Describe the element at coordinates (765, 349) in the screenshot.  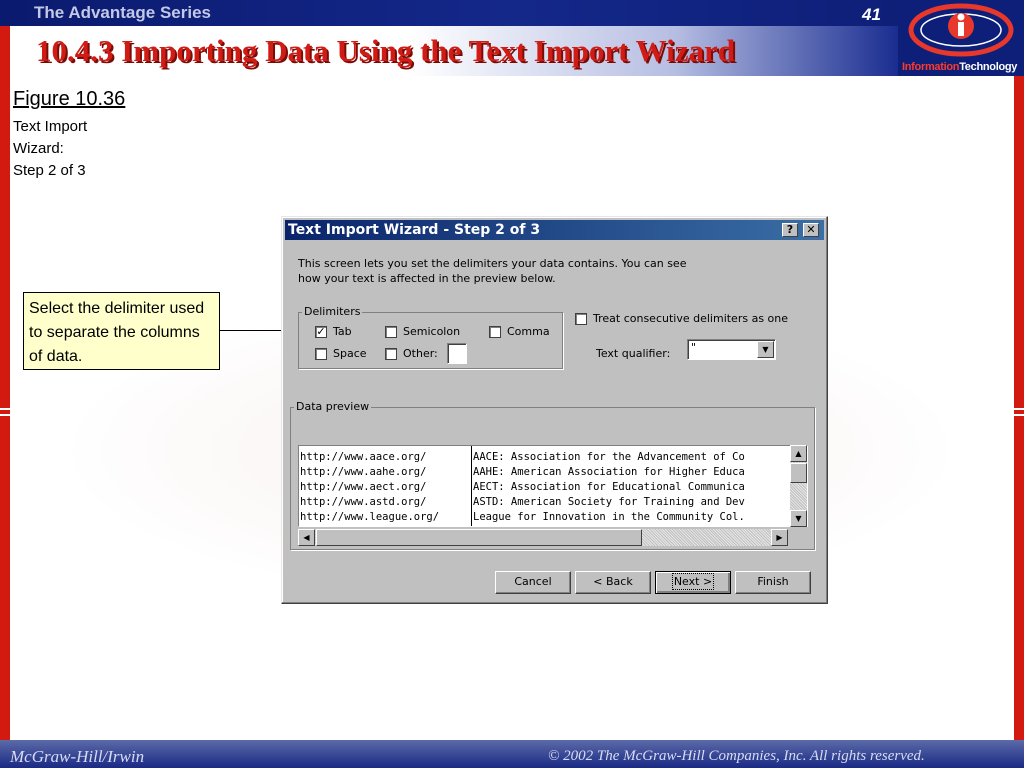
I see `chevron-down-icon: ▼` at that location.